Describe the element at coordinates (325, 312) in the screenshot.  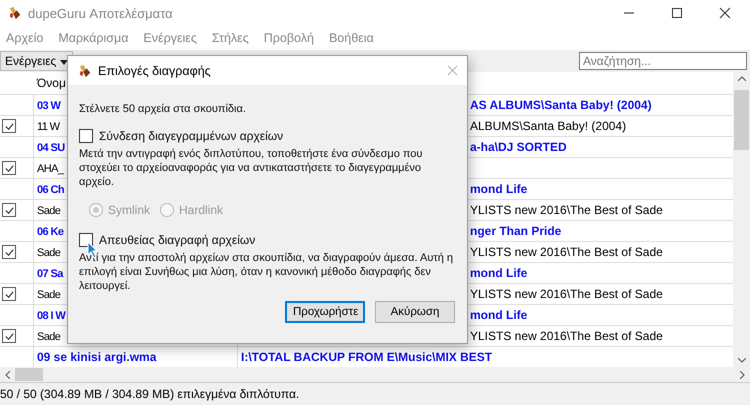
I see `dialog-button: Προχωρήστε` at that location.